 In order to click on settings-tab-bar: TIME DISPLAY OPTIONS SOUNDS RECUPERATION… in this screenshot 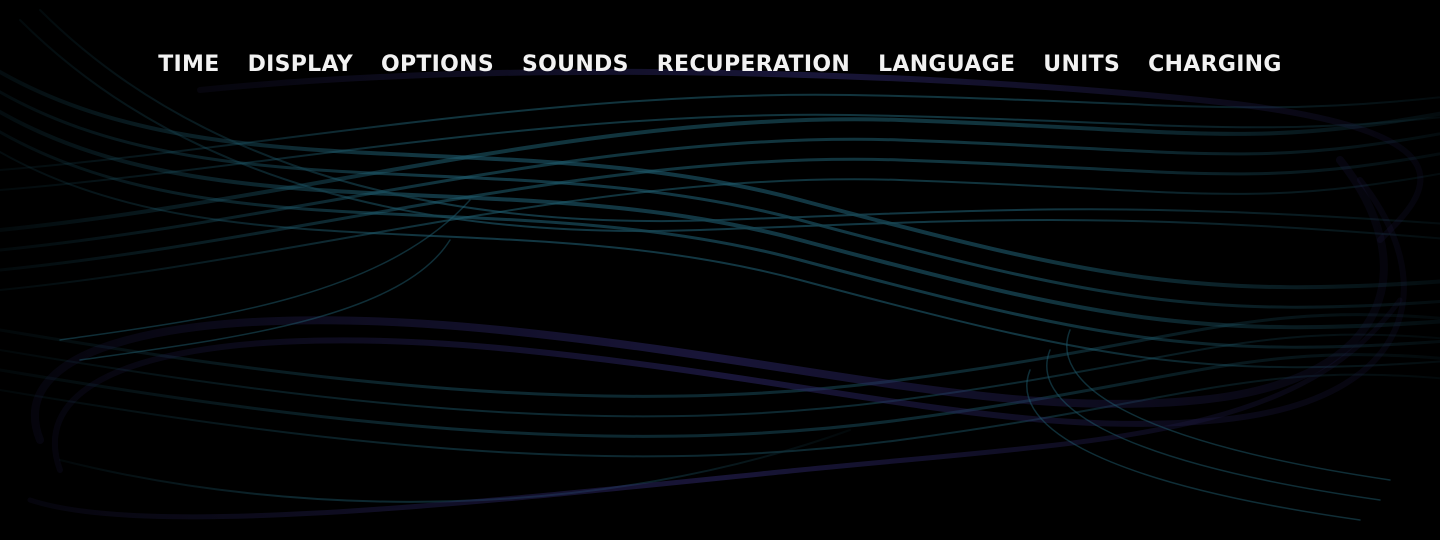, I will do `click(720, 64)`.